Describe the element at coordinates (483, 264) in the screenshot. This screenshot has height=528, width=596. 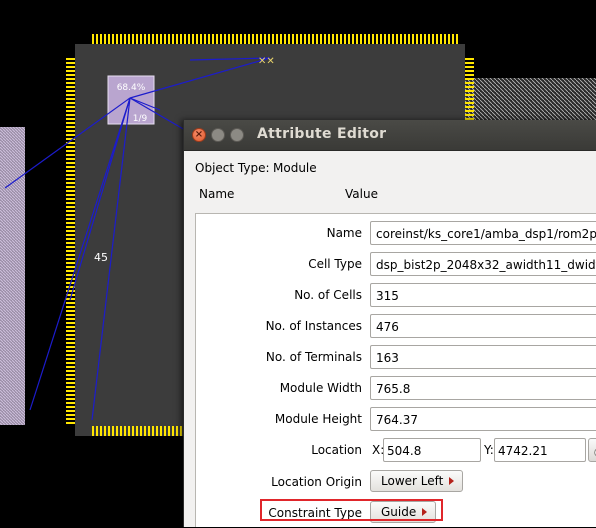
I see `attr-field-cell-type: dsp_bist2p_2048x32_awidth11_dwidth32` at that location.